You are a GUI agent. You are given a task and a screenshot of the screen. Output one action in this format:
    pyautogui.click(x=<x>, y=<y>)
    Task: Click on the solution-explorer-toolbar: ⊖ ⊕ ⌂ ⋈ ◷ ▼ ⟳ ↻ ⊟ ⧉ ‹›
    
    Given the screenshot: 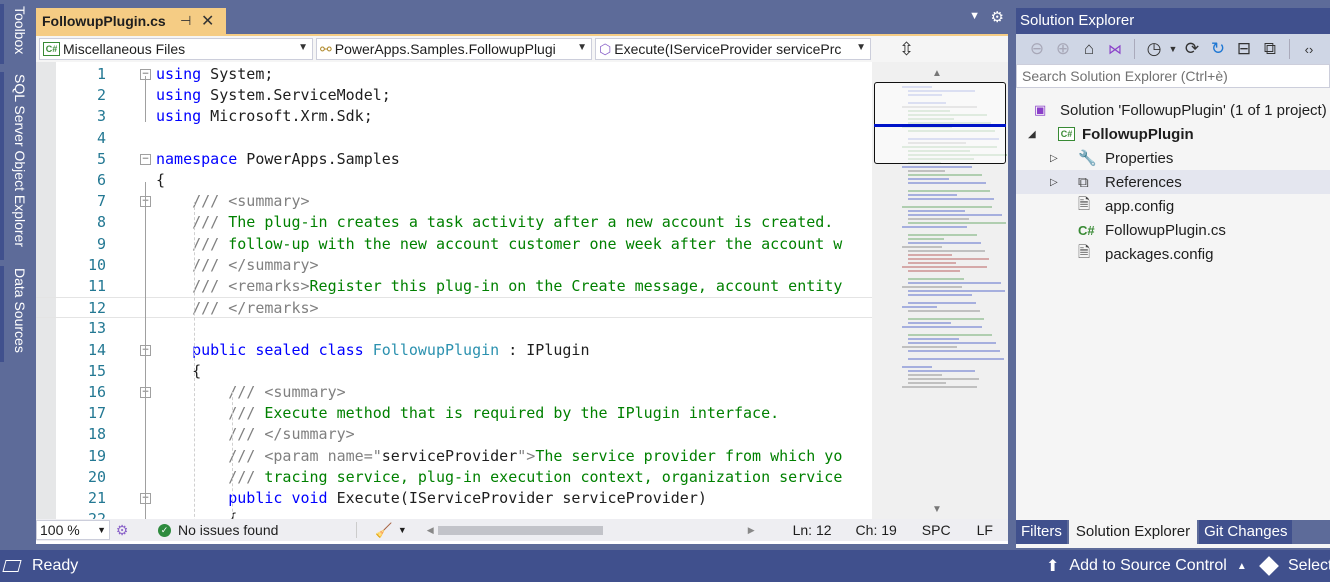 What is the action you would take?
    pyautogui.click(x=1173, y=49)
    